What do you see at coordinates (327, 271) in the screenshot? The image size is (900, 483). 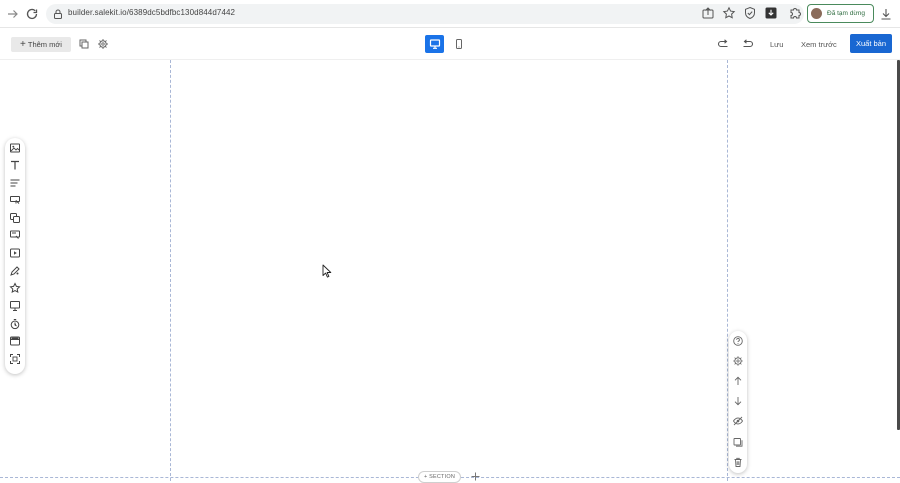 I see `mouse-cursor-icon` at bounding box center [327, 271].